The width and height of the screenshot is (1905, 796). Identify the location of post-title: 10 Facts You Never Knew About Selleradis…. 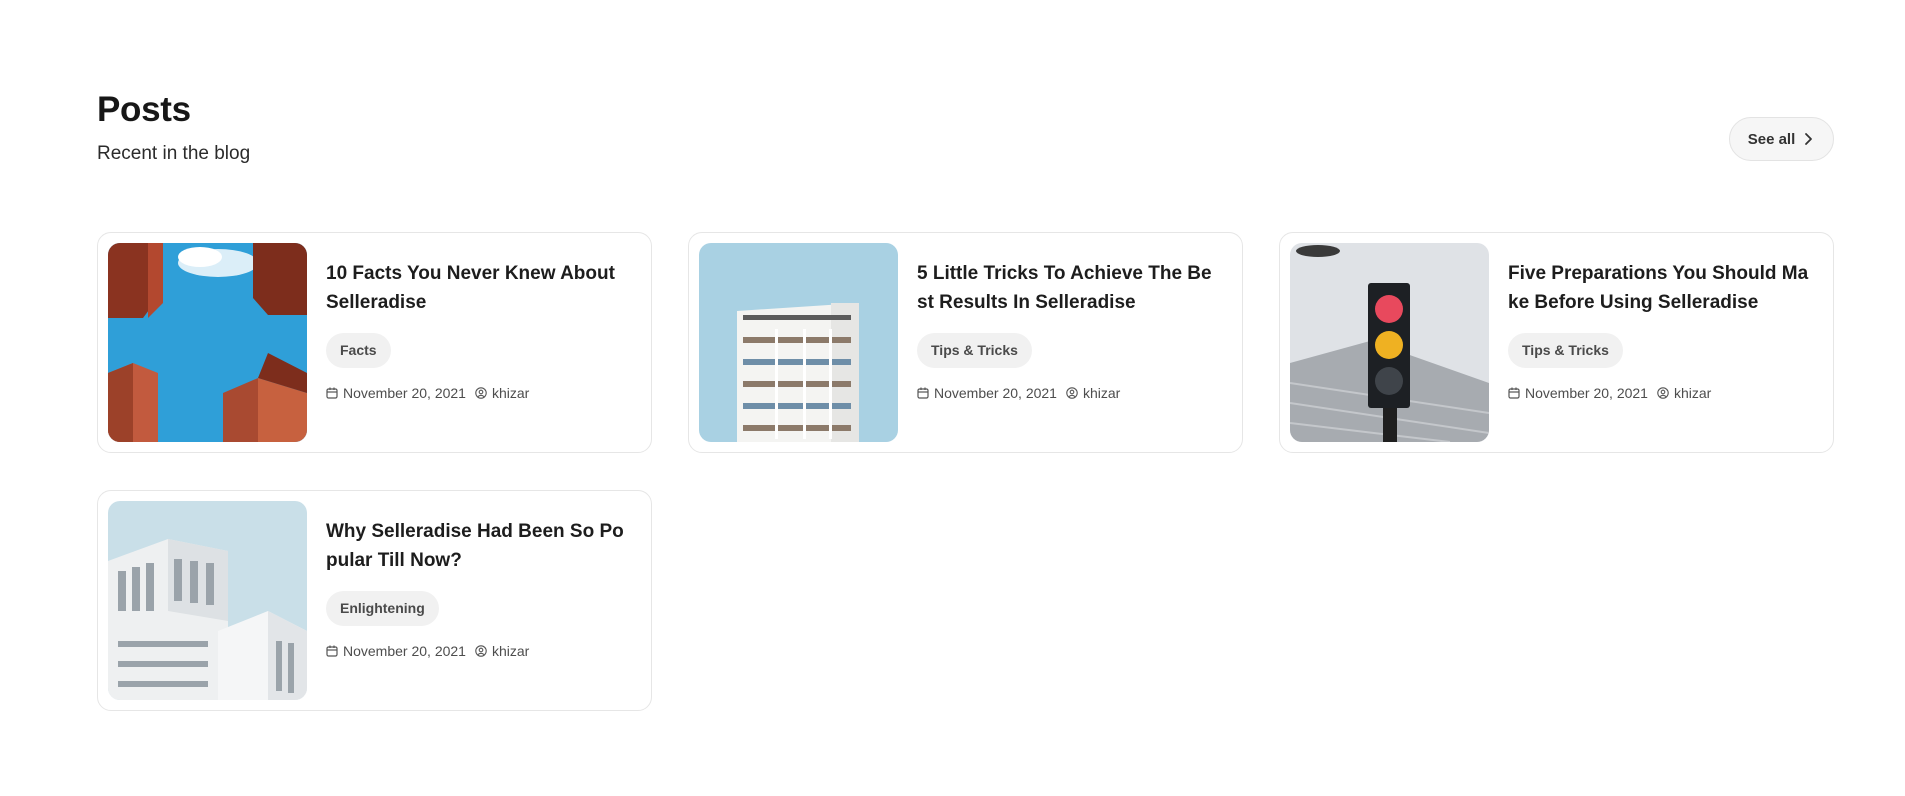
(478, 288).